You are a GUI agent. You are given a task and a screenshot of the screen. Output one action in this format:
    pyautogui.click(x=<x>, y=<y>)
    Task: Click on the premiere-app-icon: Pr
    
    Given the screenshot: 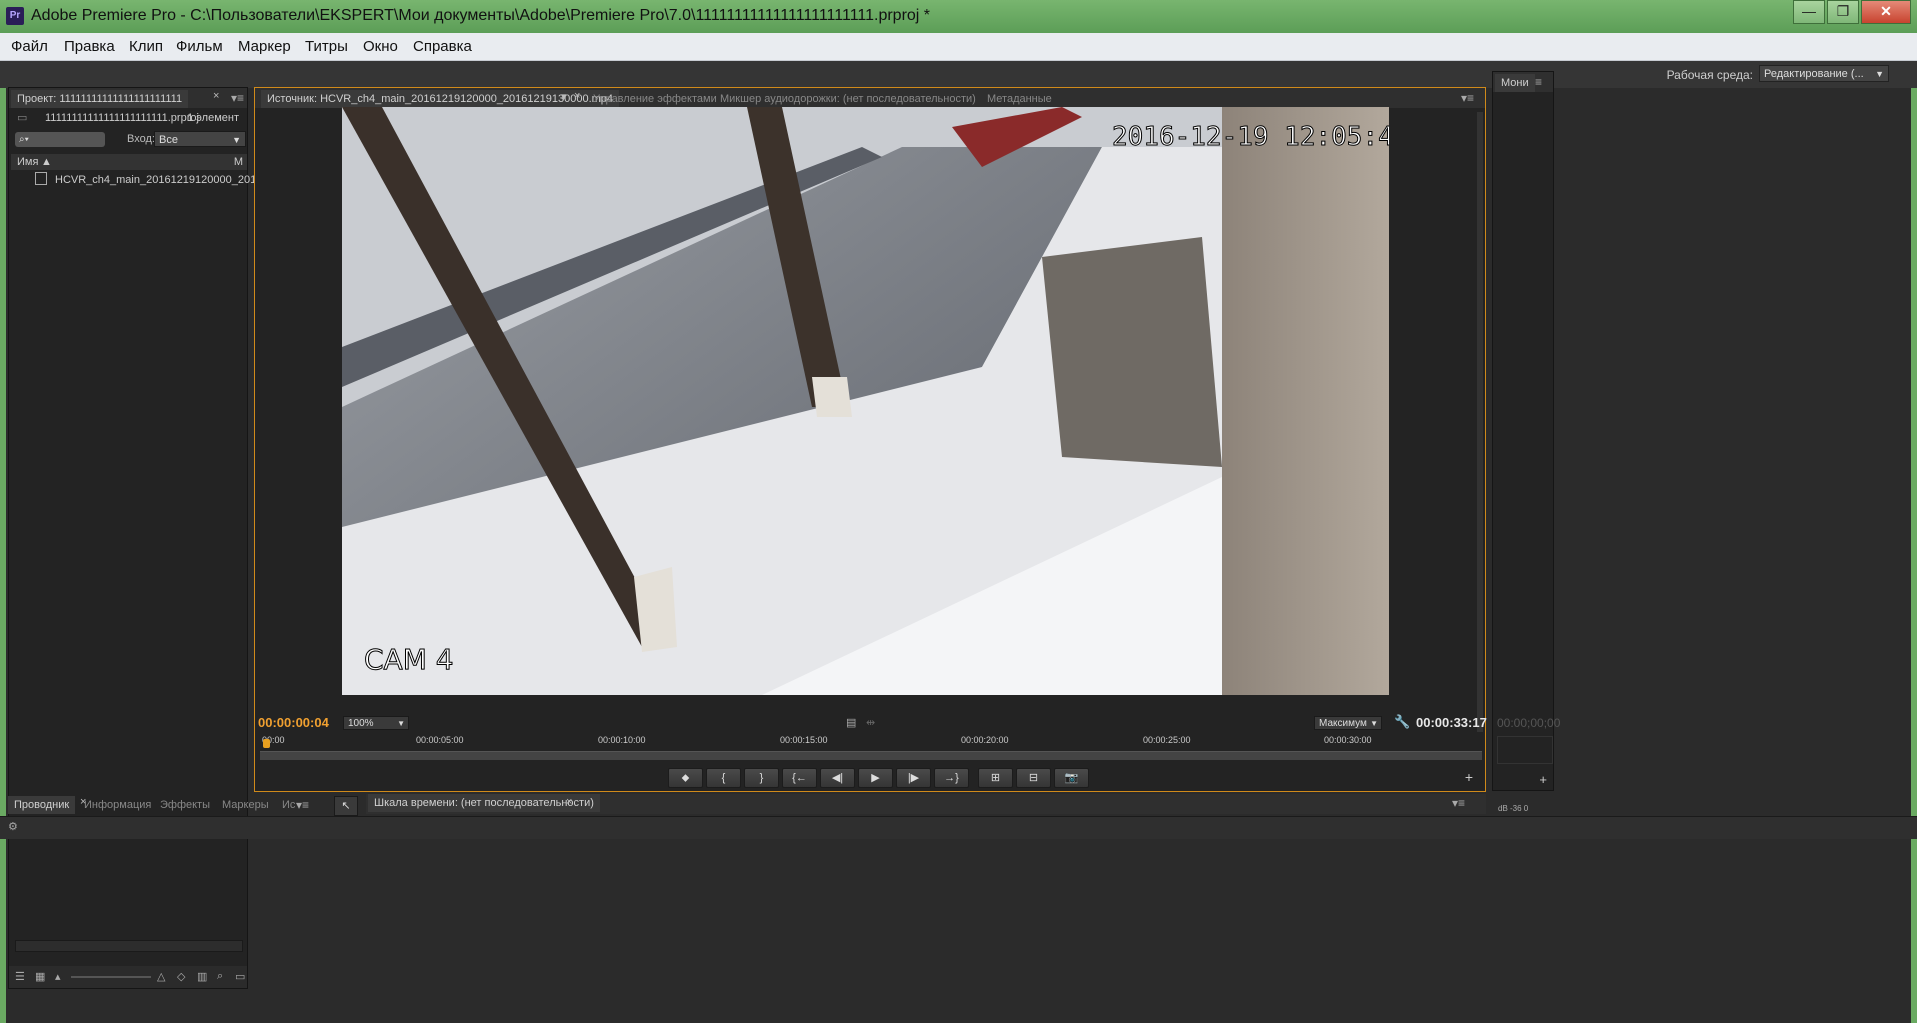 What is the action you would take?
    pyautogui.click(x=15, y=16)
    